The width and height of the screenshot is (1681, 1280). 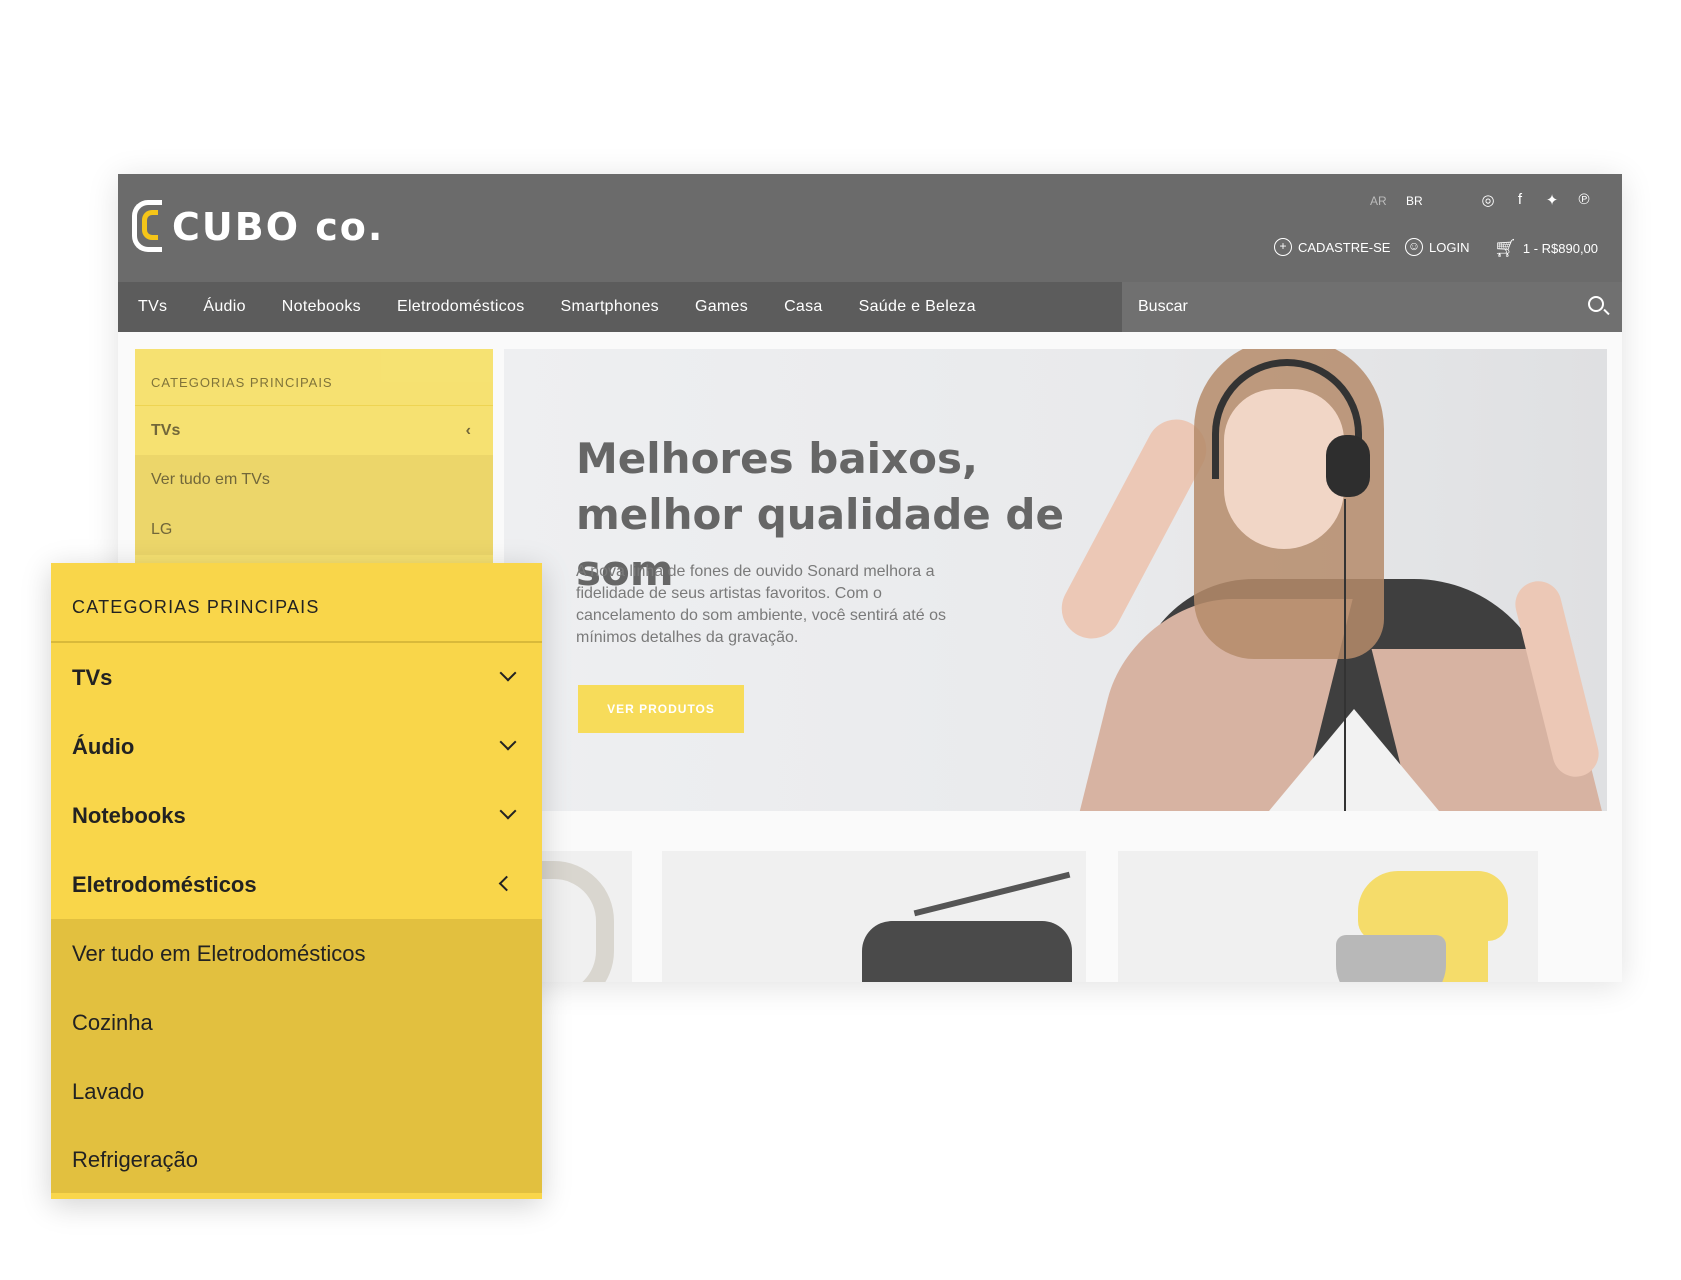 What do you see at coordinates (917, 307) in the screenshot?
I see `nav-item-saude-beleza: Saúde e Beleza` at bounding box center [917, 307].